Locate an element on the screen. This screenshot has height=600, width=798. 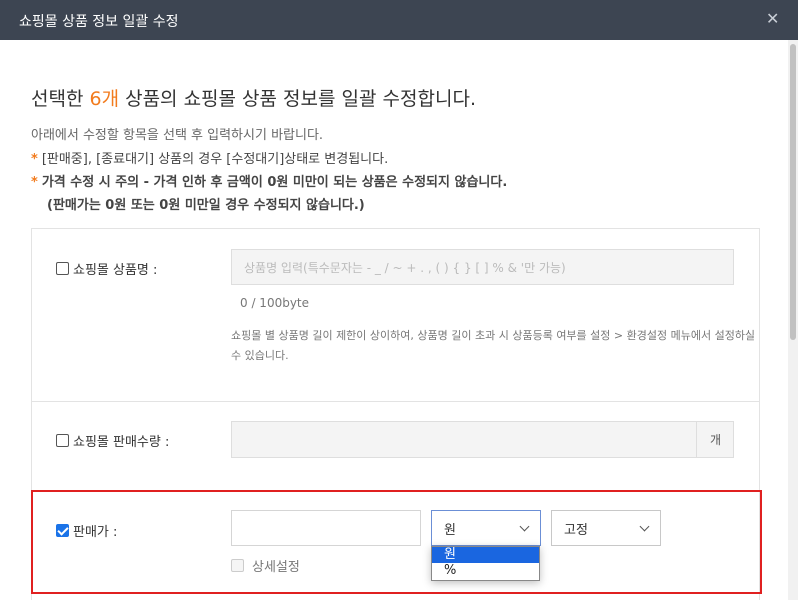
headline-suffix: 상품의 쇼핑몰 상품 정보를 일괄 수정합니다. is located at coordinates (297, 99).